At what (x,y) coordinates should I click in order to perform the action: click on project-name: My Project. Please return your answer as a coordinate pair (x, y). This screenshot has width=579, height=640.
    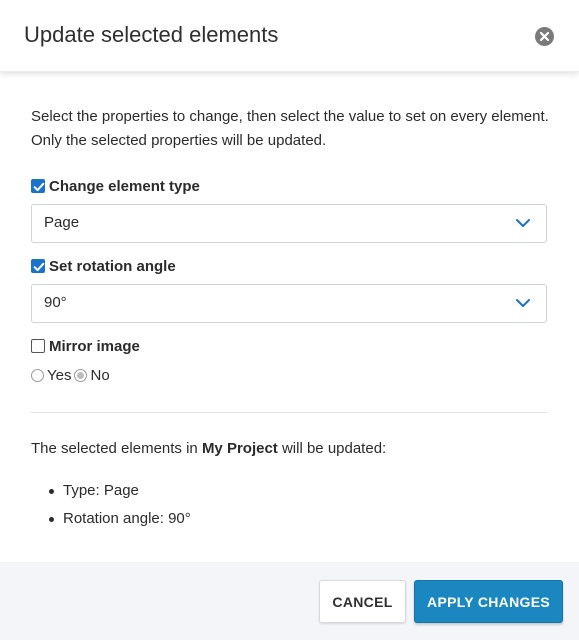
    Looking at the image, I should click on (239, 448).